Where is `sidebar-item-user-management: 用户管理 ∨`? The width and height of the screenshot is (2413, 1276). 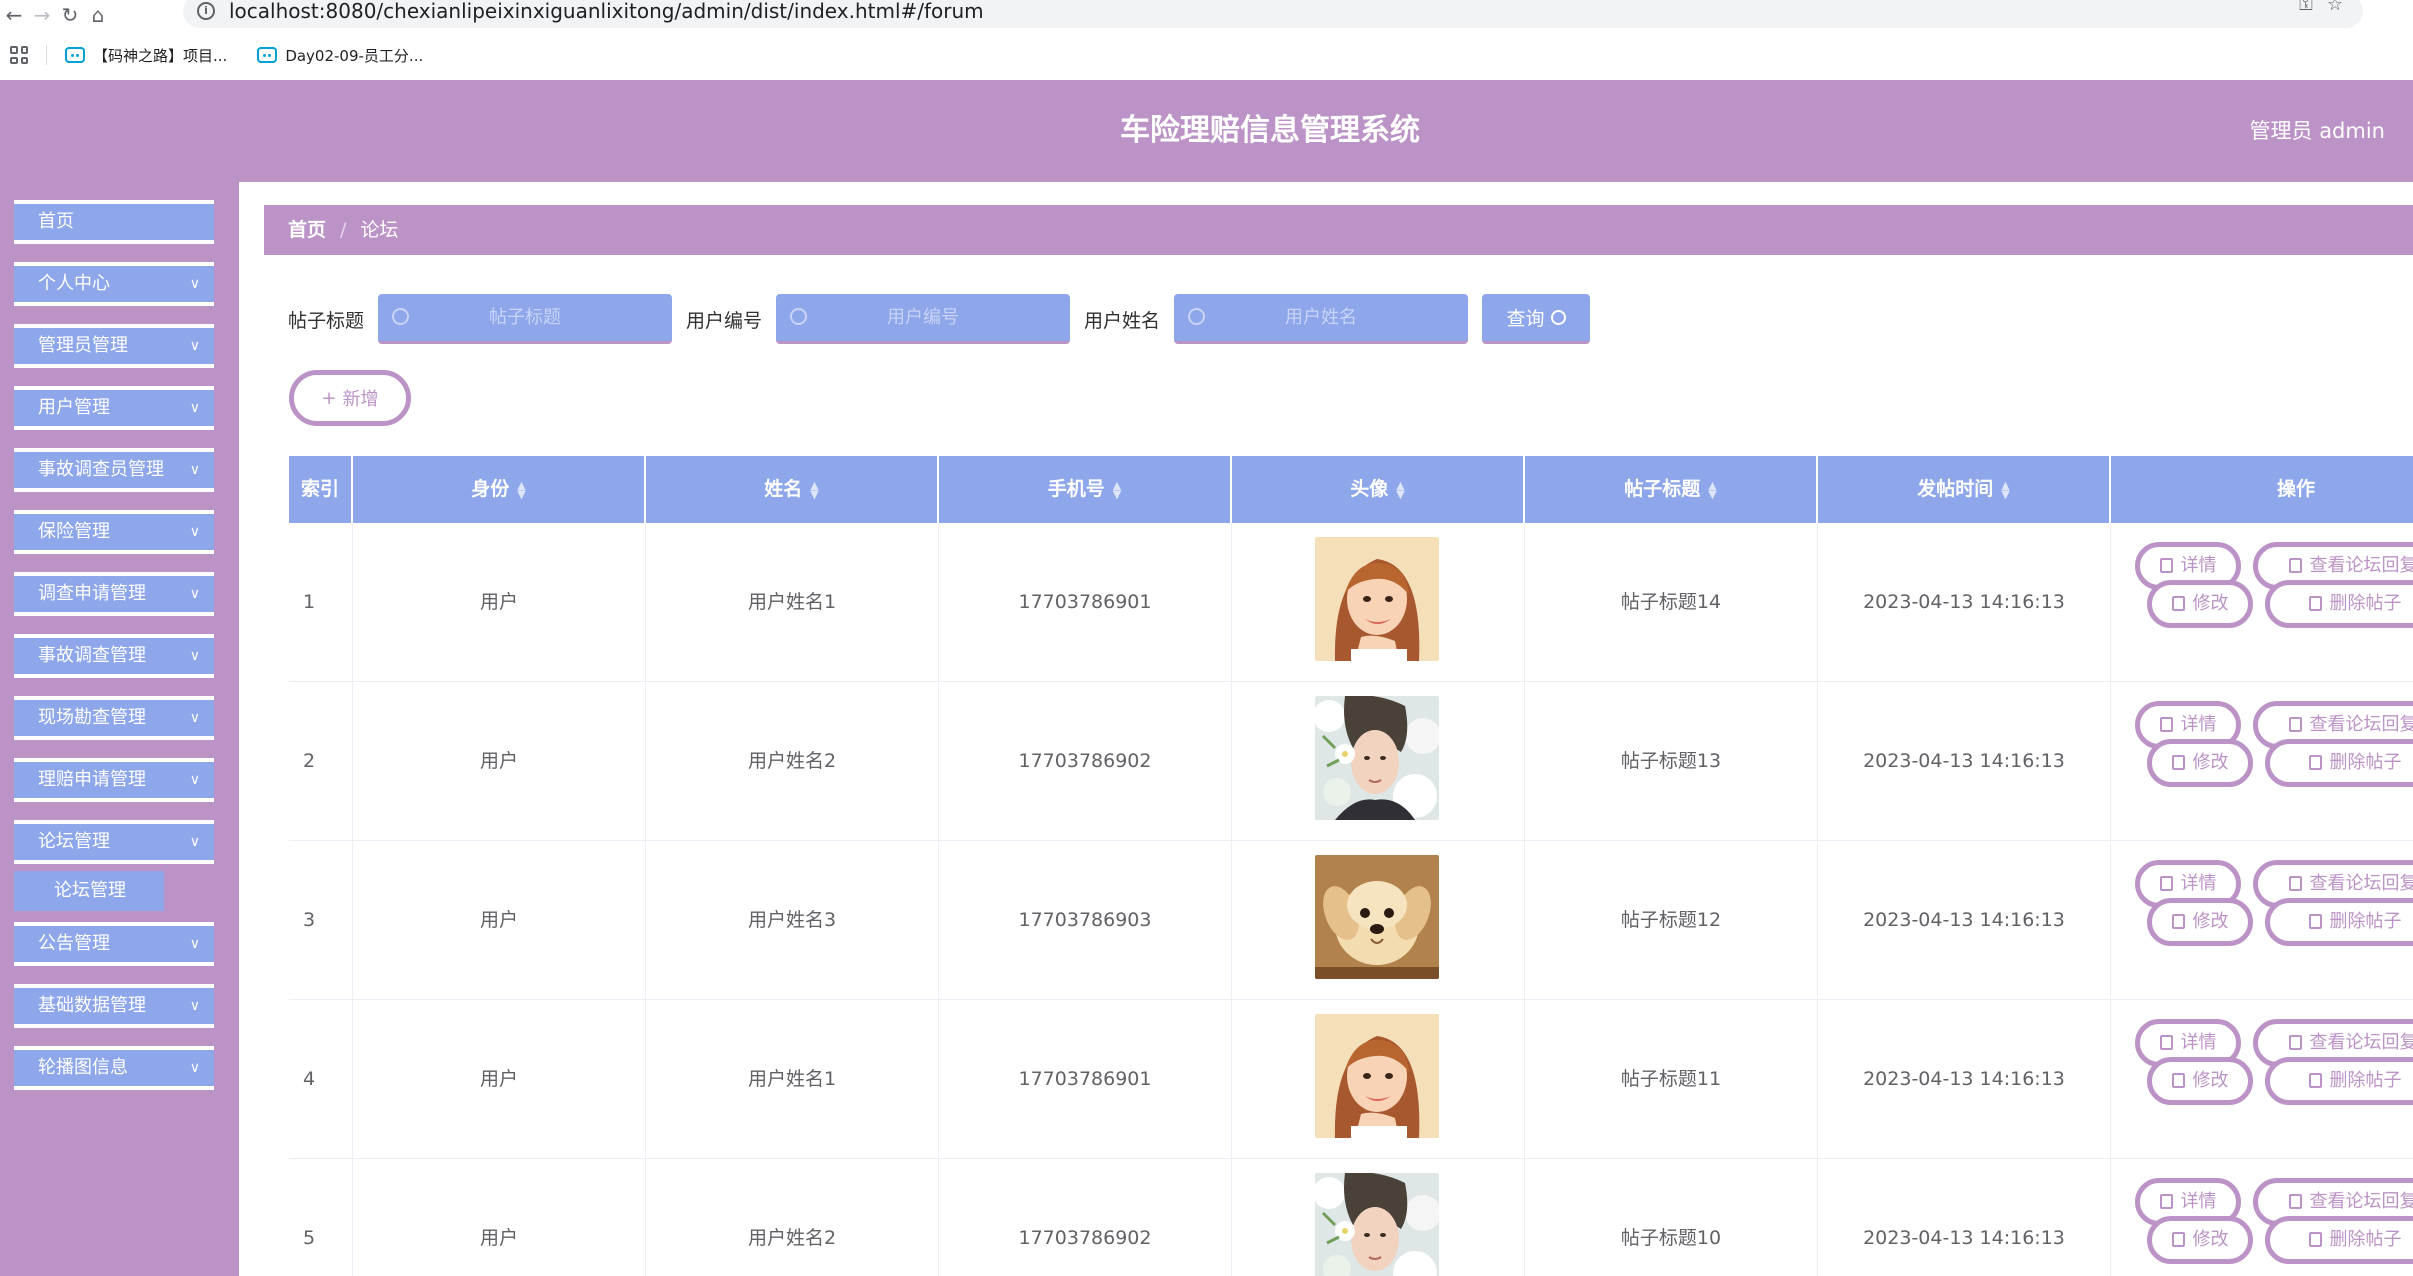 sidebar-item-user-management: 用户管理 ∨ is located at coordinates (114, 408).